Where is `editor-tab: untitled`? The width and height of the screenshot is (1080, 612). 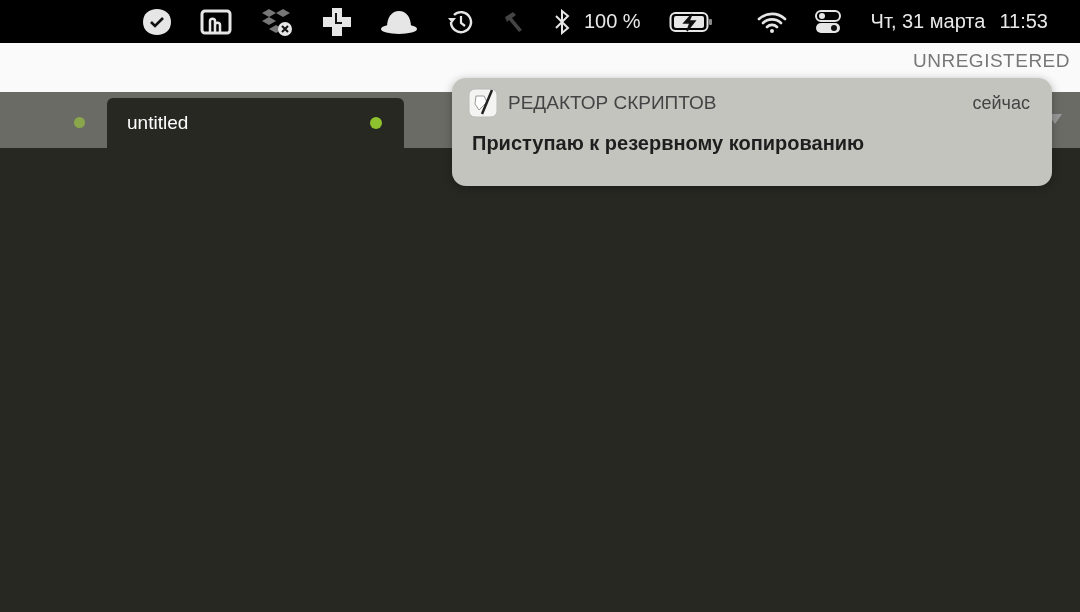
editor-tab: untitled is located at coordinates (255, 123).